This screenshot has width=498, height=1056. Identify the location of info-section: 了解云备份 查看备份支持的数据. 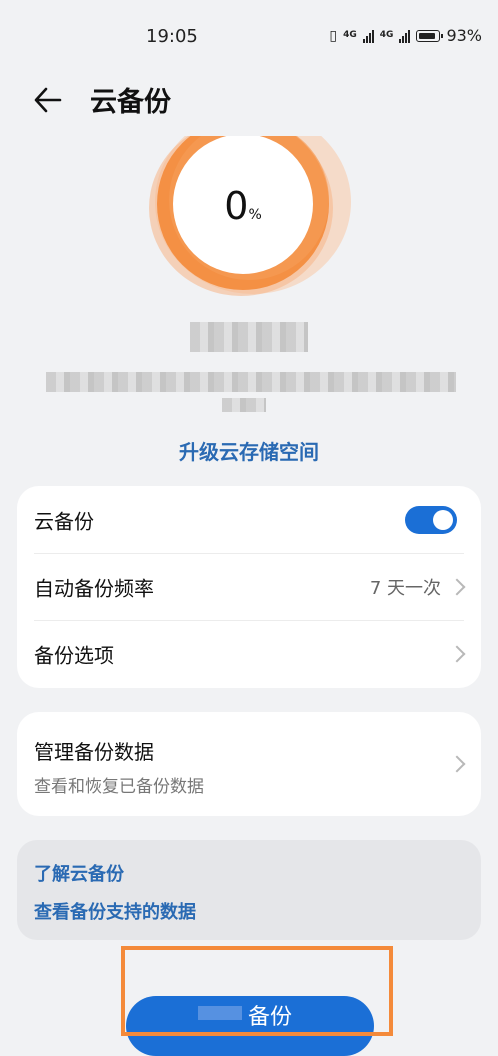
(249, 890).